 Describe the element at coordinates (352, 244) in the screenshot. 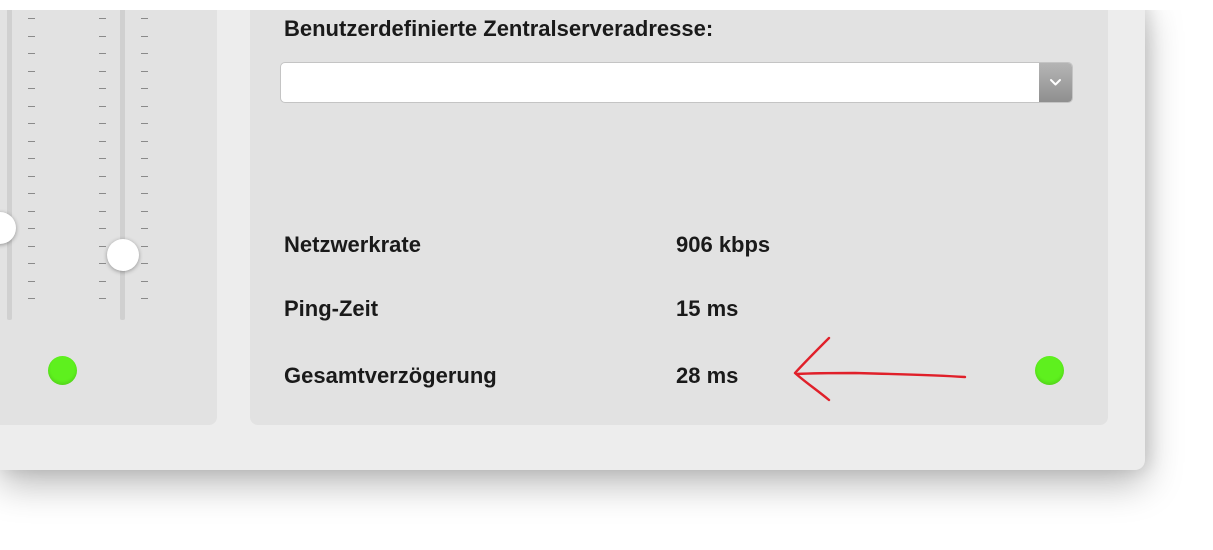

I see `network-rate-label: Netzwerkrate` at that location.